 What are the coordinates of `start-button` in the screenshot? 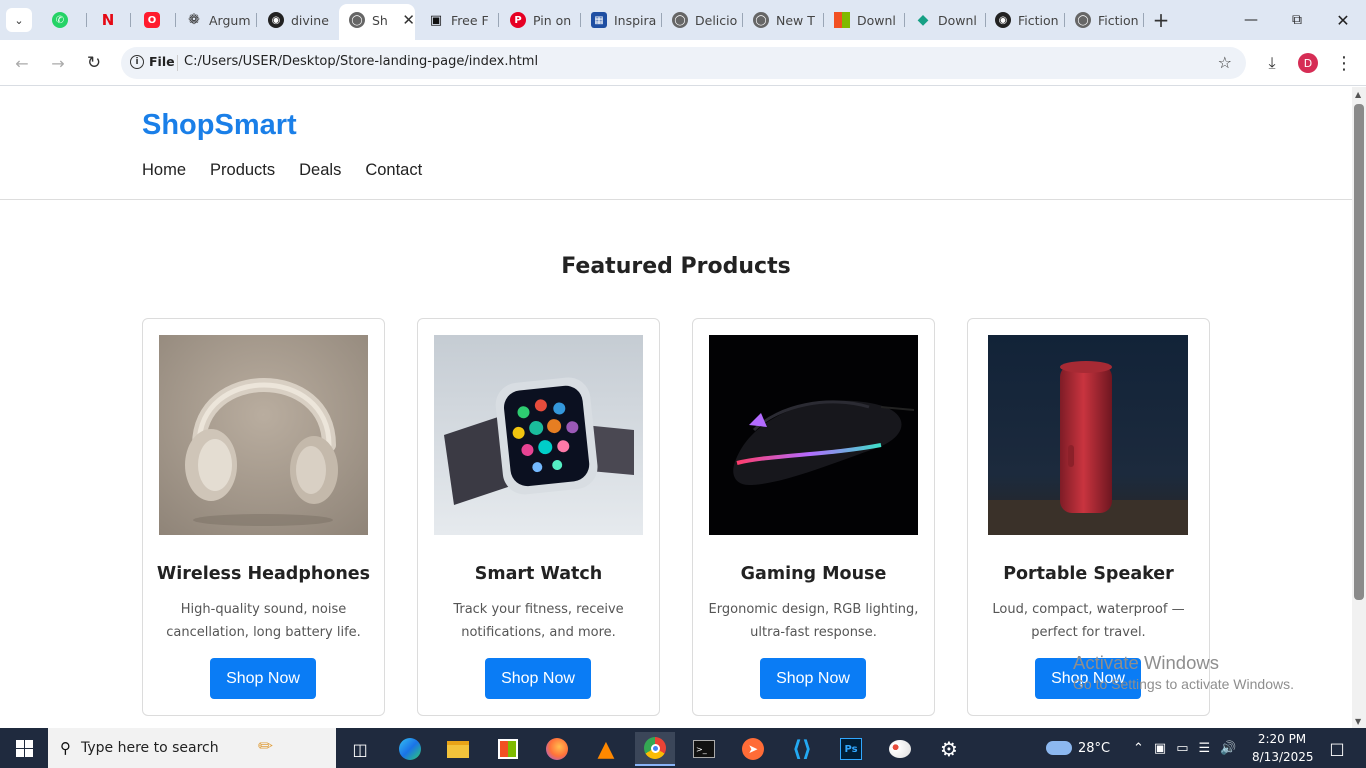 It's located at (24, 748).